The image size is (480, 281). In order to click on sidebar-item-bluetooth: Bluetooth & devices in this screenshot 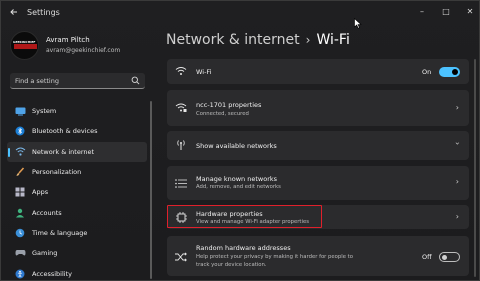, I will do `click(77, 131)`.